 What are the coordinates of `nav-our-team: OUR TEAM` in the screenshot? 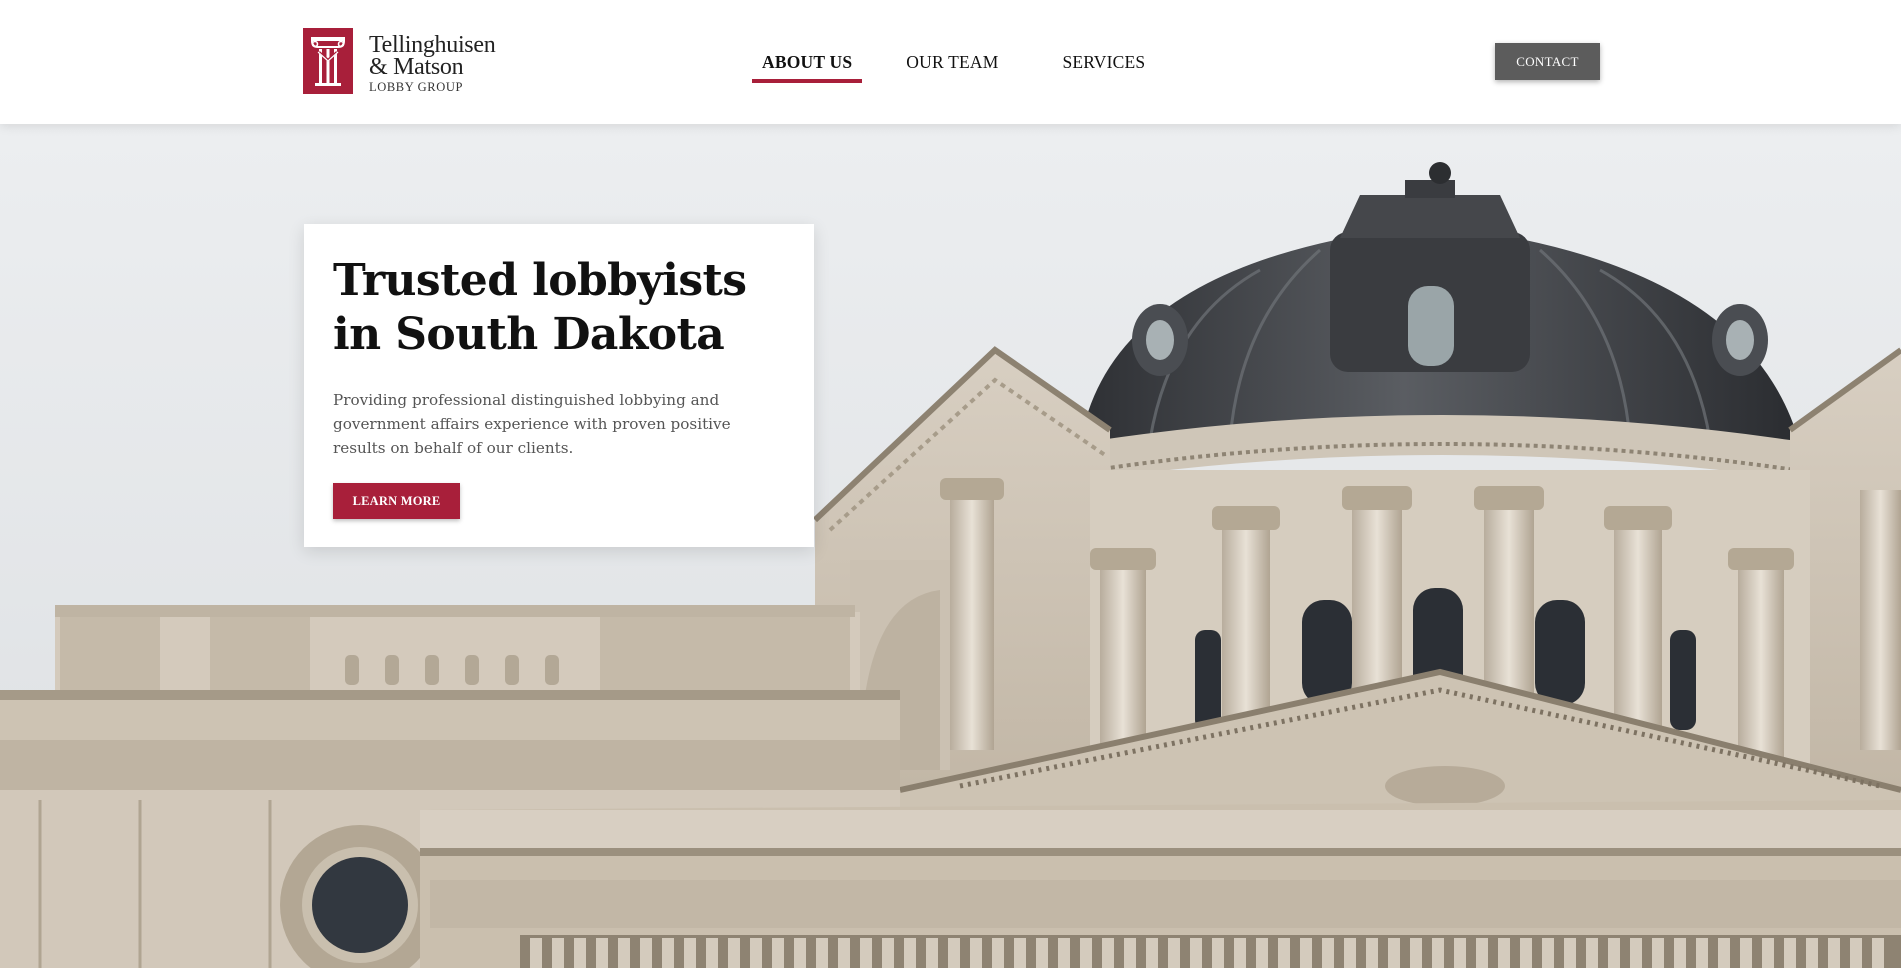 It's located at (952, 62).